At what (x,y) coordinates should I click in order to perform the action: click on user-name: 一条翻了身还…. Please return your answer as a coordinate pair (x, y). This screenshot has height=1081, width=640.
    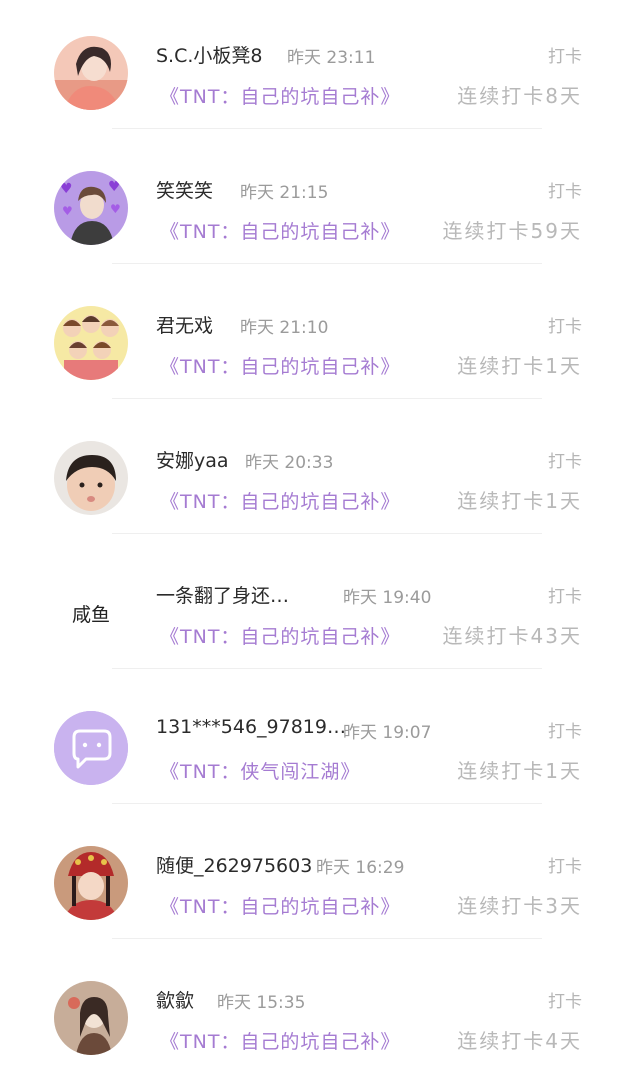
    Looking at the image, I should click on (222, 594).